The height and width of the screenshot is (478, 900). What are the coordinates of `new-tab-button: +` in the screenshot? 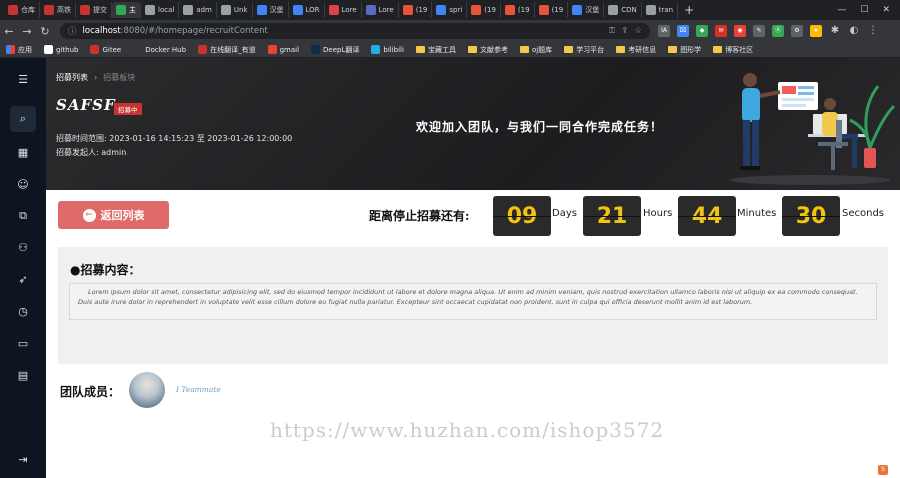 It's located at (689, 10).